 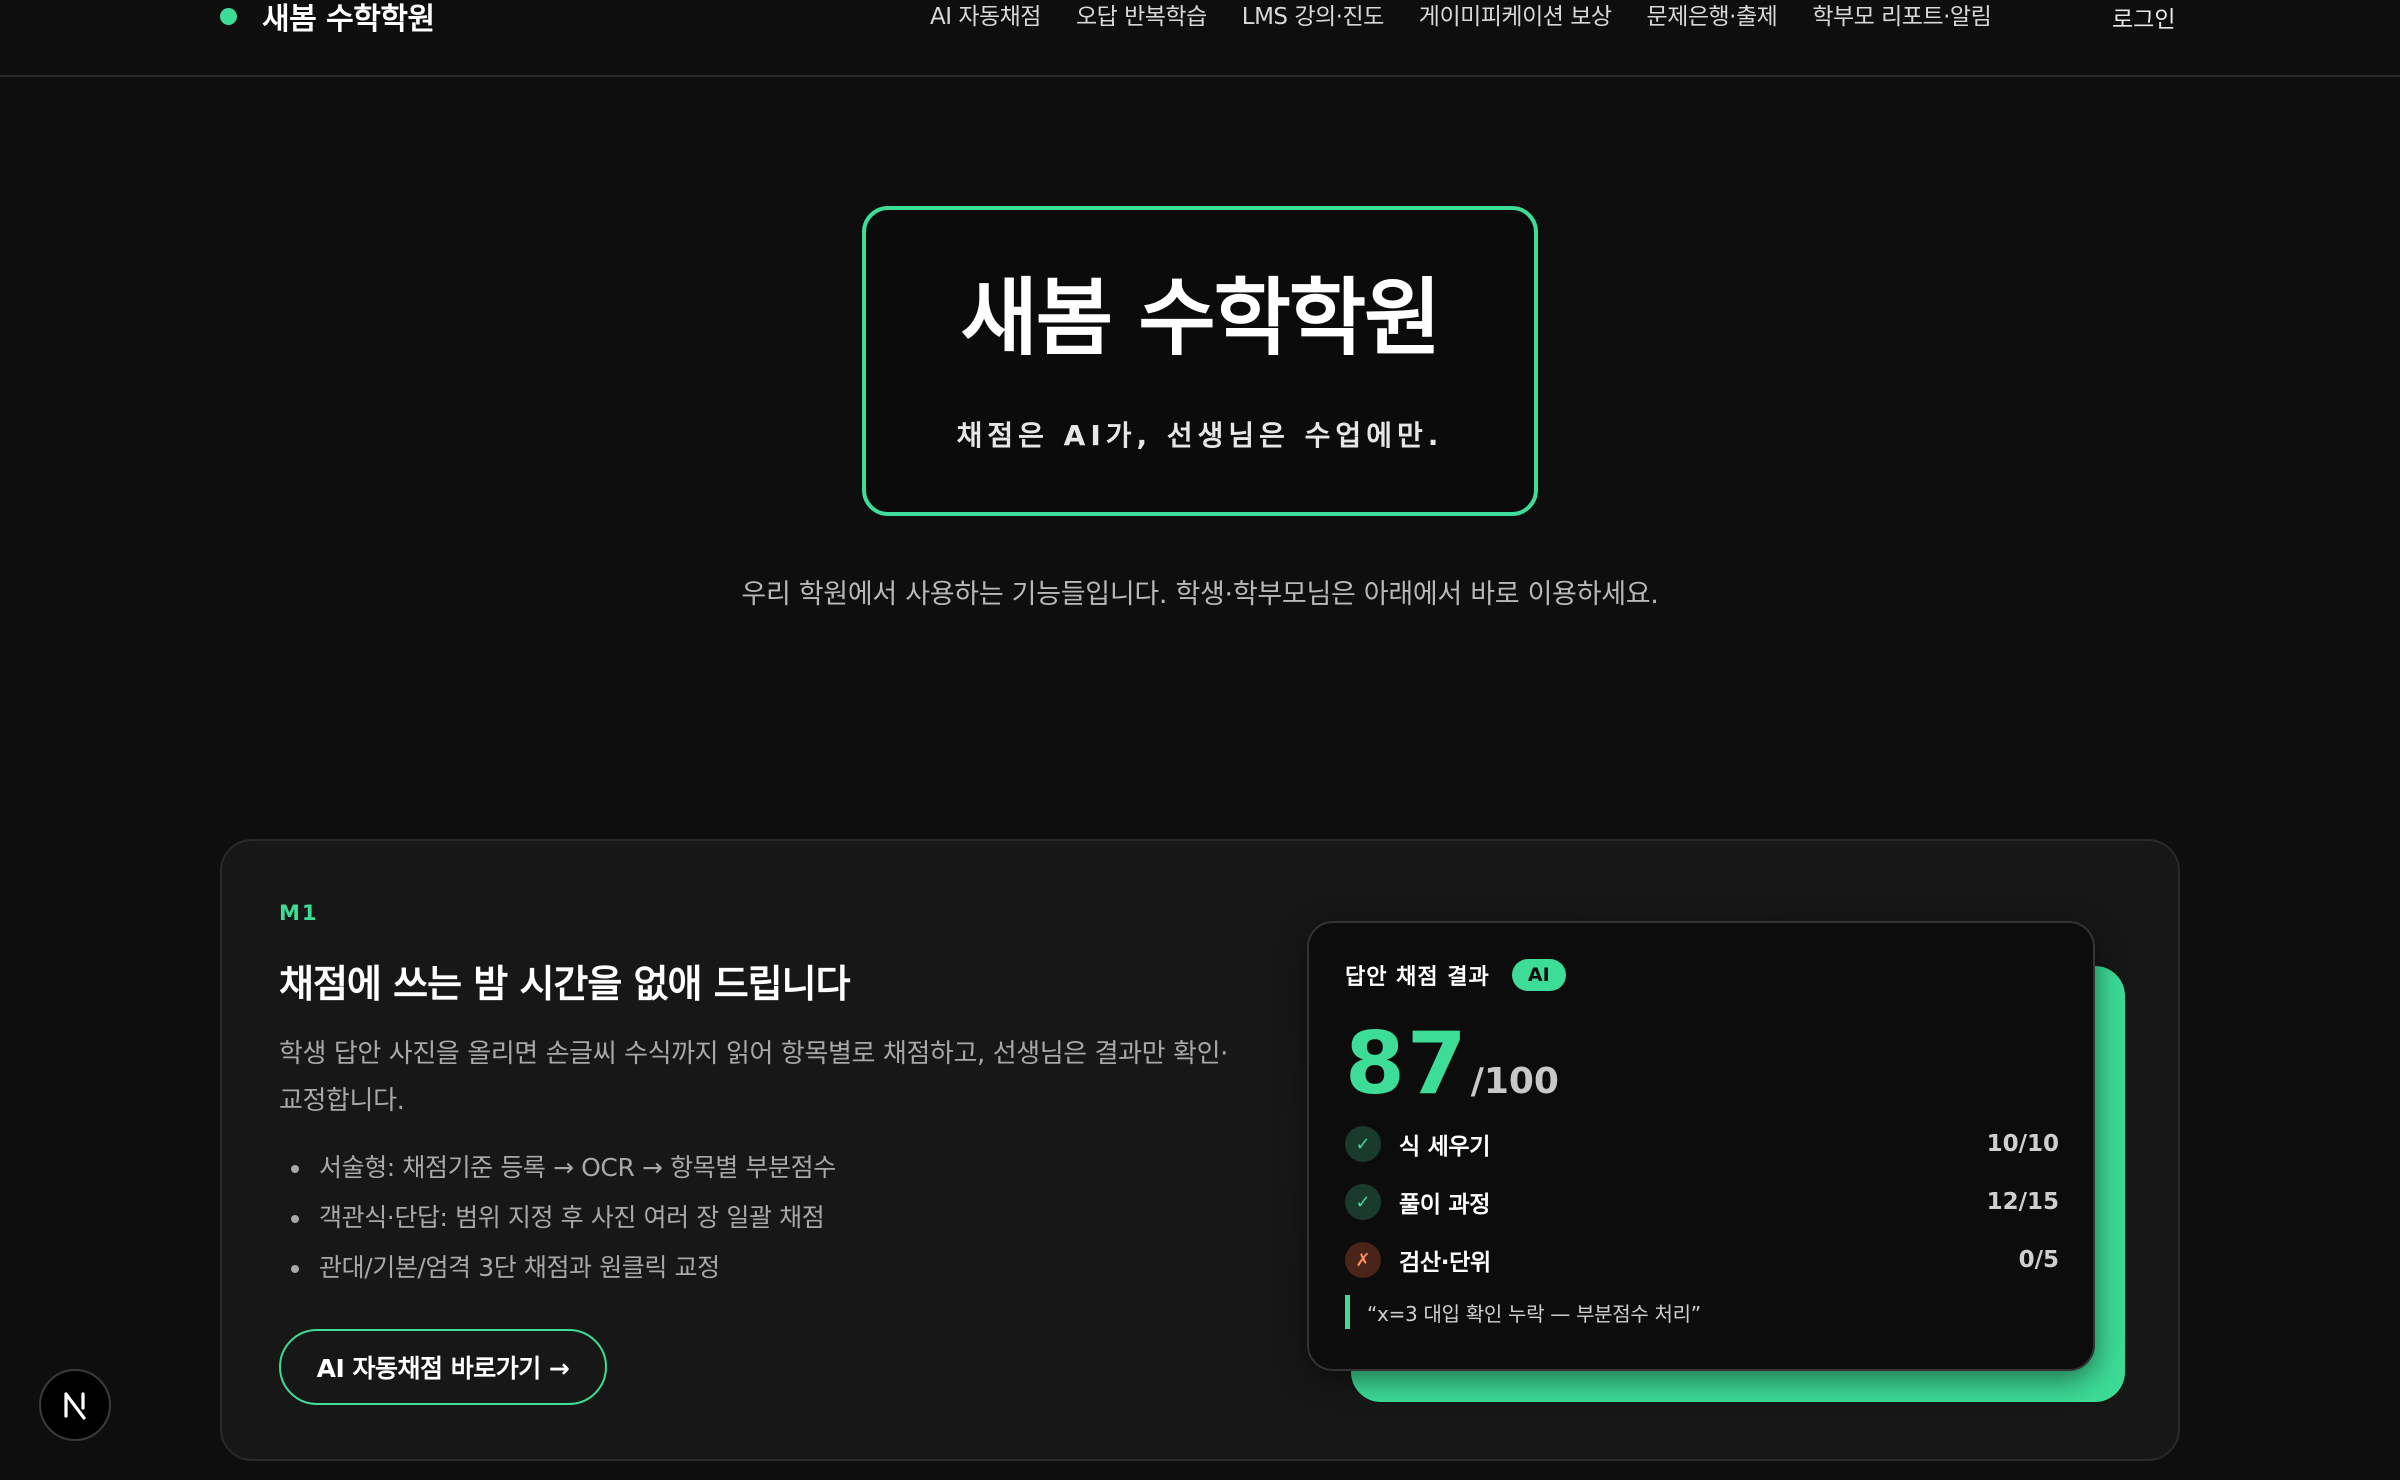 I want to click on cross-icon: ✗, so click(x=1363, y=1260).